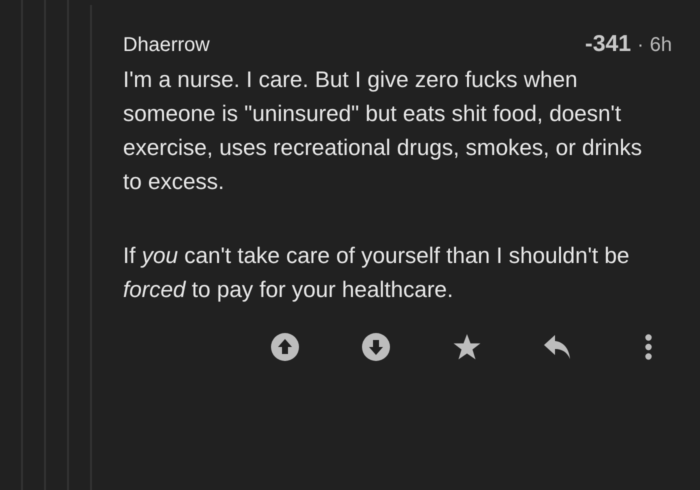  Describe the element at coordinates (608, 43) in the screenshot. I see `score: -341` at that location.